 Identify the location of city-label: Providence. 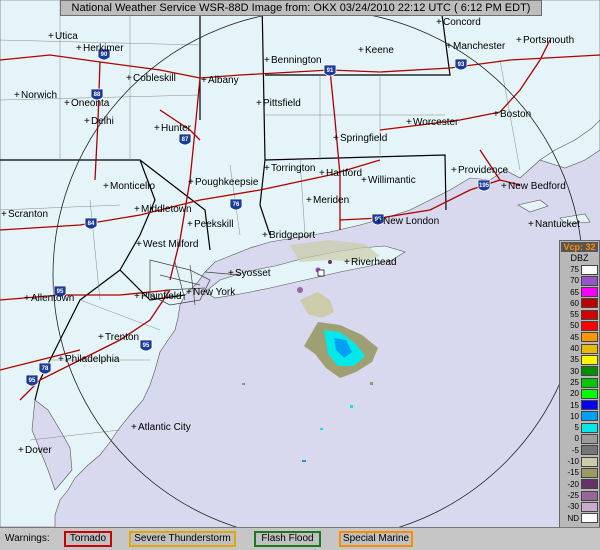
(483, 170).